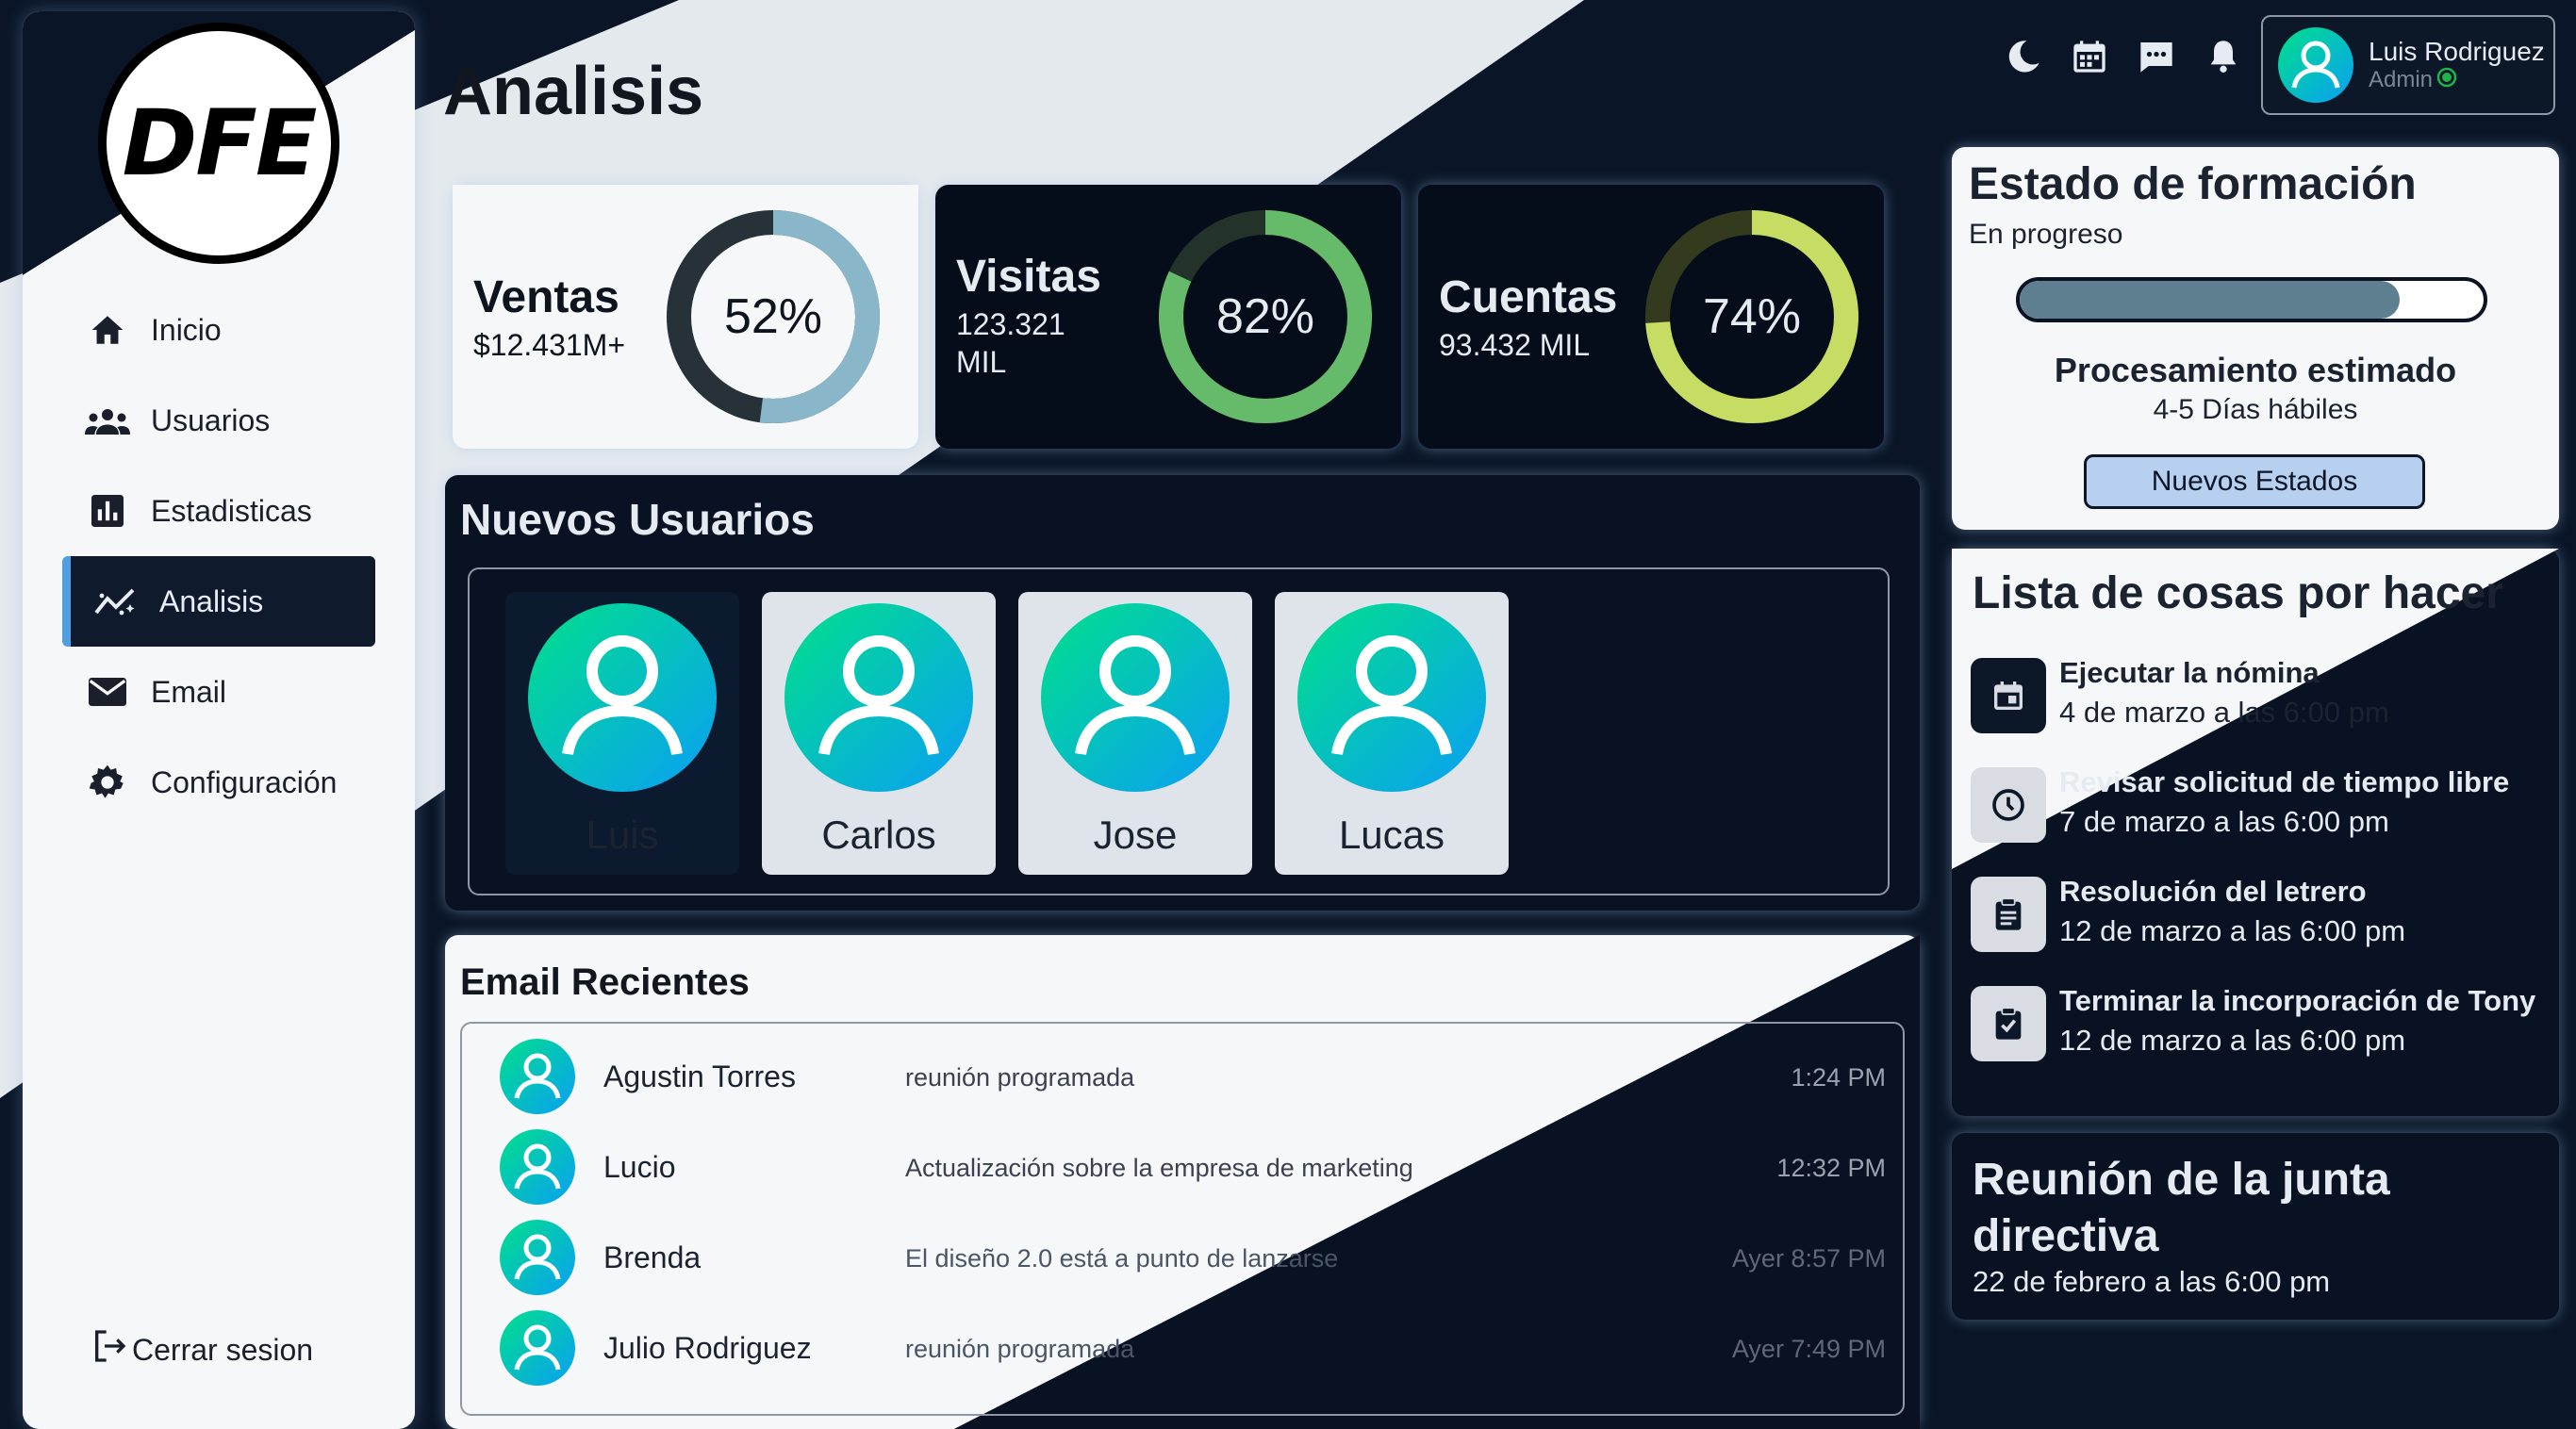 The height and width of the screenshot is (1429, 2576). What do you see at coordinates (707, 1348) in the screenshot?
I see `email-sender: Julio Rodriguez` at bounding box center [707, 1348].